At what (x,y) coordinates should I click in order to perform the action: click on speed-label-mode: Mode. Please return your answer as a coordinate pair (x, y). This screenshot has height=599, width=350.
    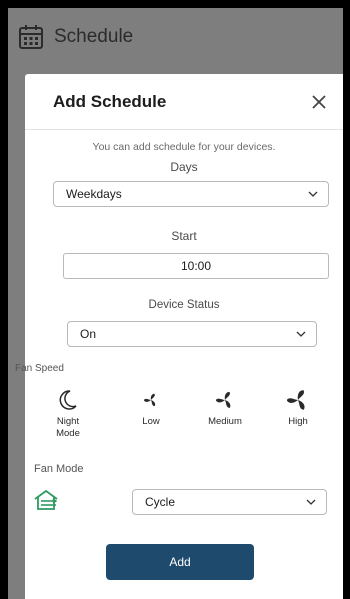
    Looking at the image, I should click on (68, 433).